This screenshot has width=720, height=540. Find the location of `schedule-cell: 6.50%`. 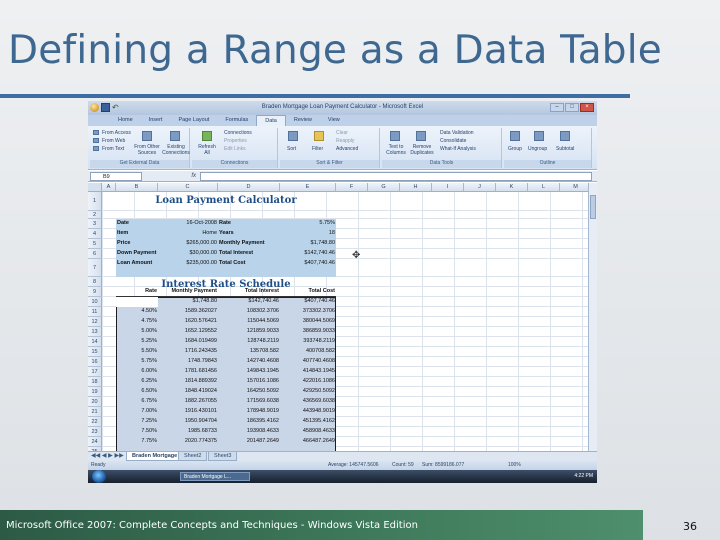

schedule-cell: 6.50% is located at coordinates (137, 392).